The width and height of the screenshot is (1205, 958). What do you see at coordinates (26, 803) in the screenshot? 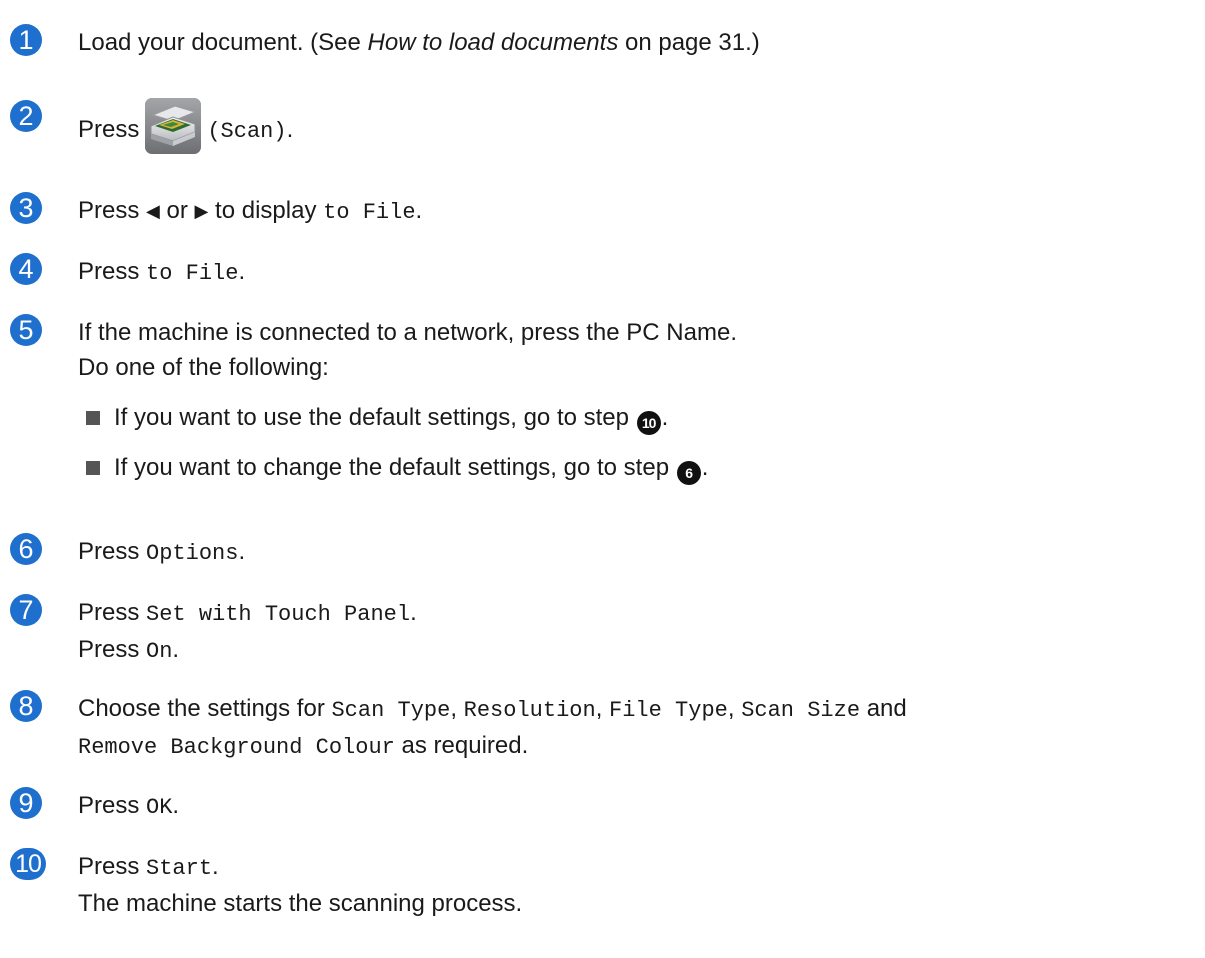
I see `step-number-badge: 9` at bounding box center [26, 803].